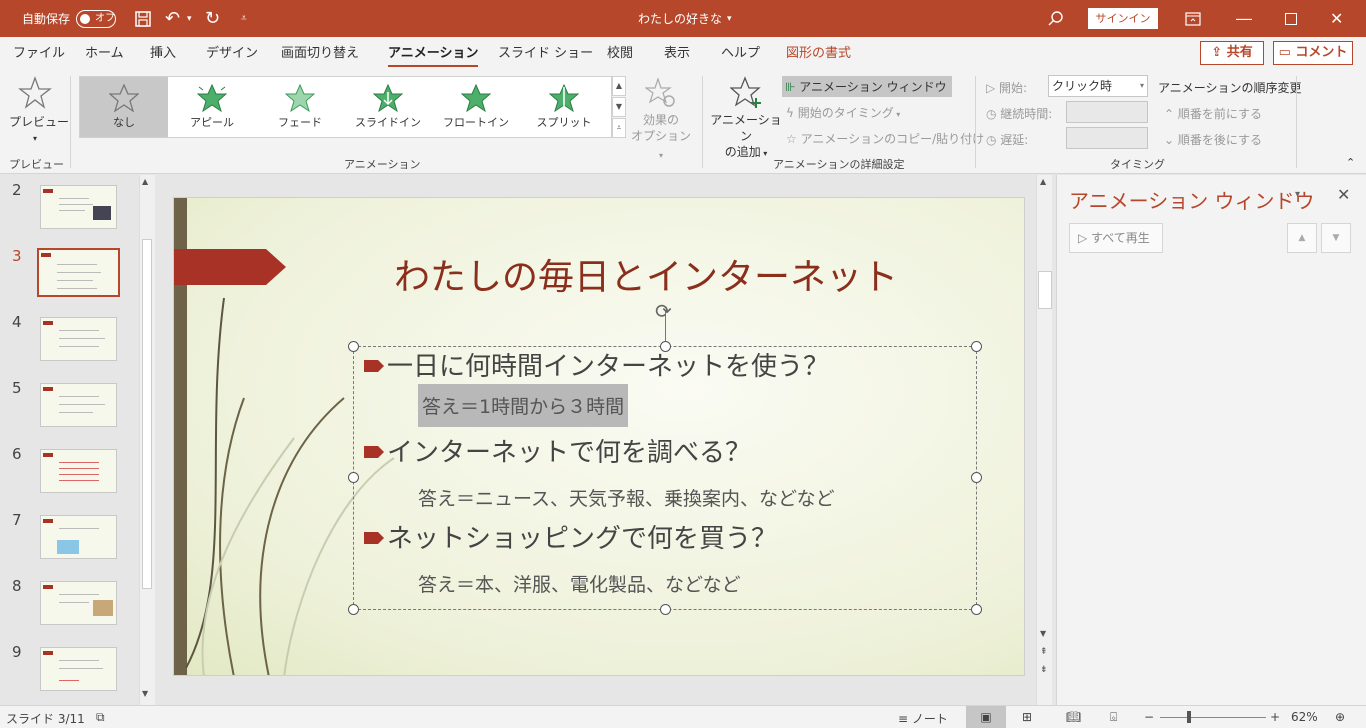 The image size is (1366, 728). Describe the element at coordinates (1297, 194) in the screenshot. I see `pane-options-icon: ▾` at that location.